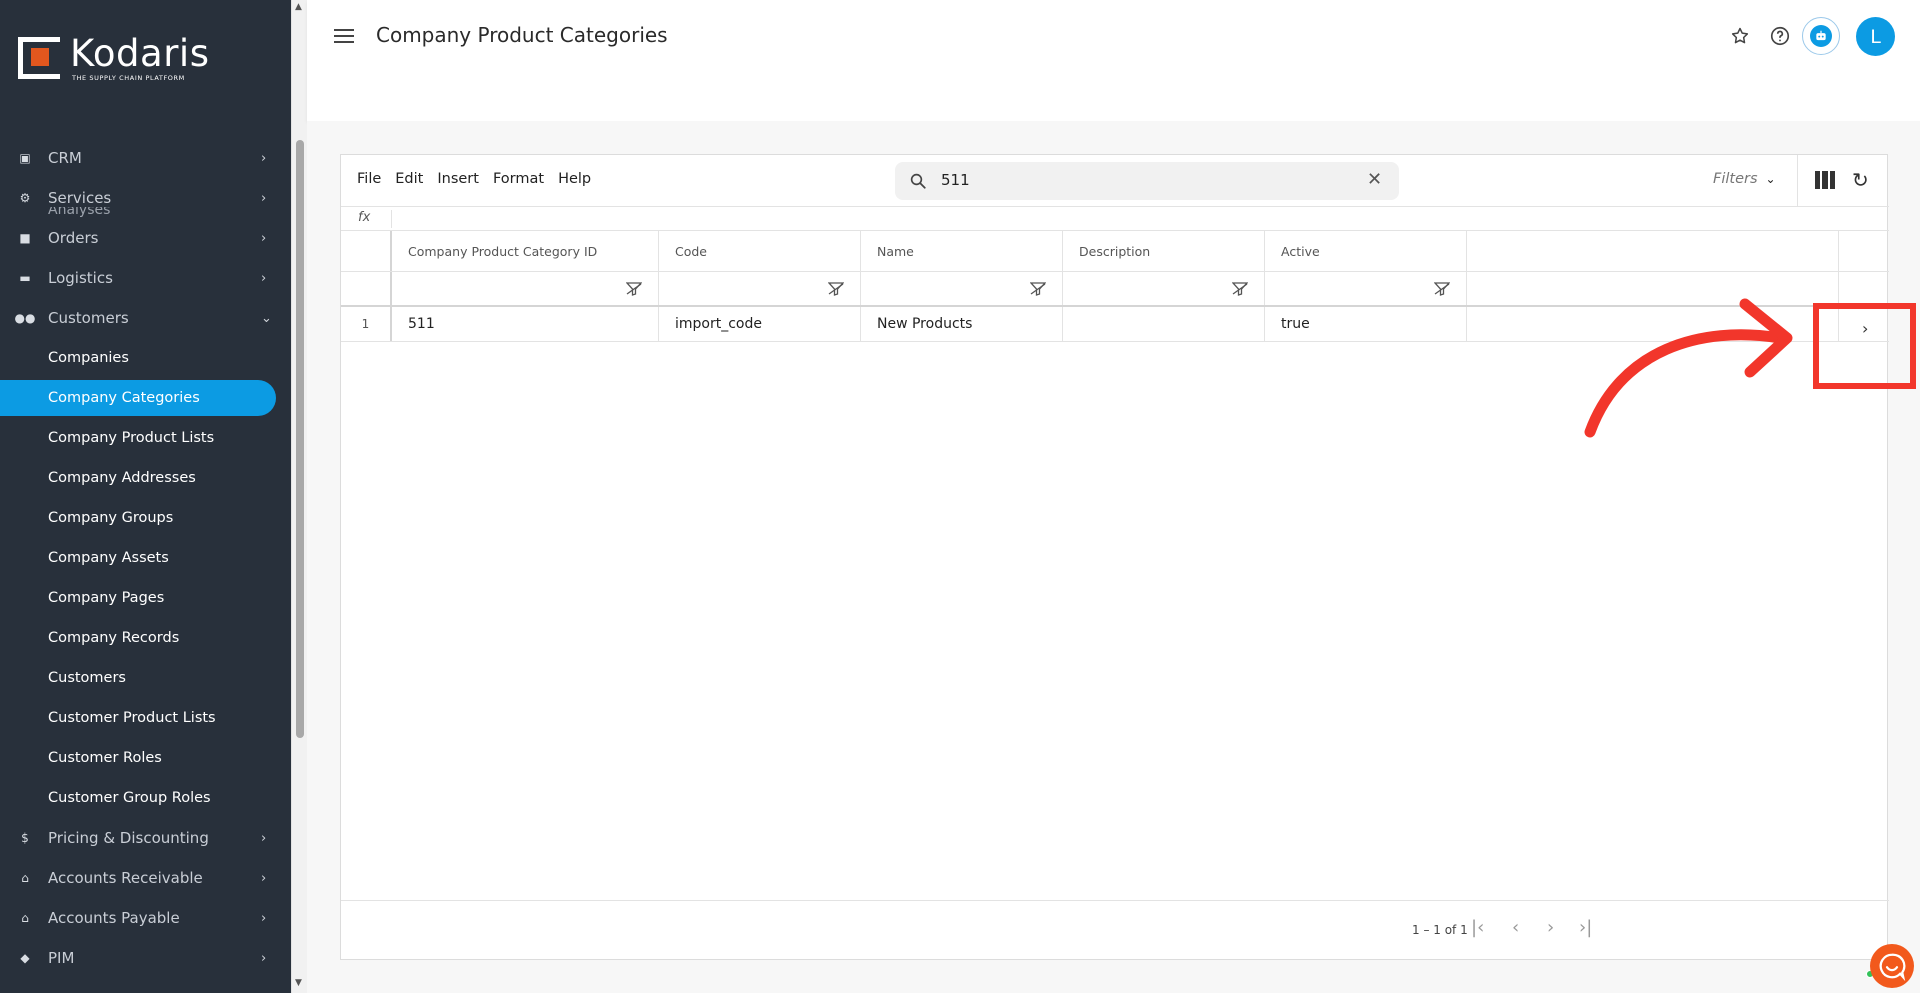  Describe the element at coordinates (80, 278) in the screenshot. I see `sidebar-item-label: Logistics` at that location.